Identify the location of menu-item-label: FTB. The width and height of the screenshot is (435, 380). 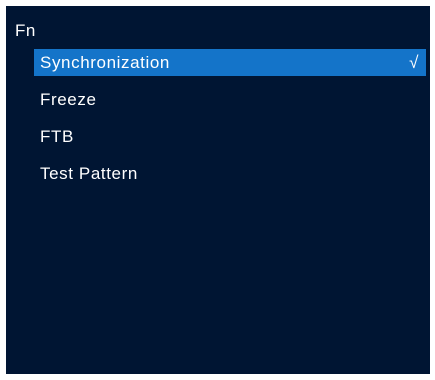
(57, 136).